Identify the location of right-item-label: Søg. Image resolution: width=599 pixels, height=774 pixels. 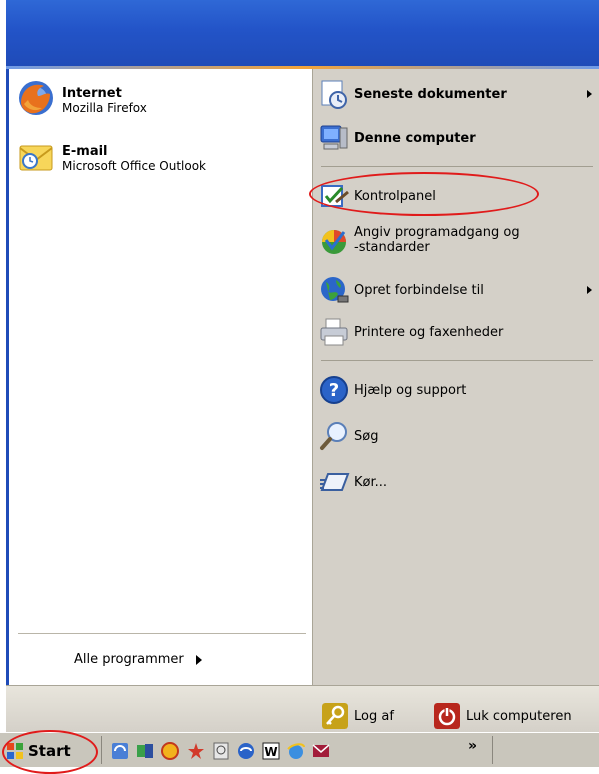
(366, 436).